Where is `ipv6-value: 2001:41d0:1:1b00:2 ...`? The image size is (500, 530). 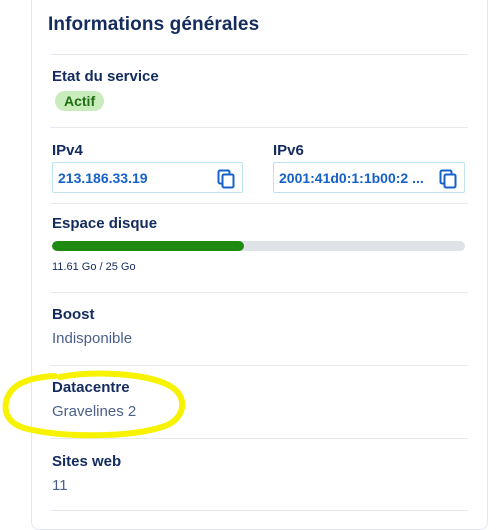
ipv6-value: 2001:41d0:1:1b00:2 ... is located at coordinates (351, 178).